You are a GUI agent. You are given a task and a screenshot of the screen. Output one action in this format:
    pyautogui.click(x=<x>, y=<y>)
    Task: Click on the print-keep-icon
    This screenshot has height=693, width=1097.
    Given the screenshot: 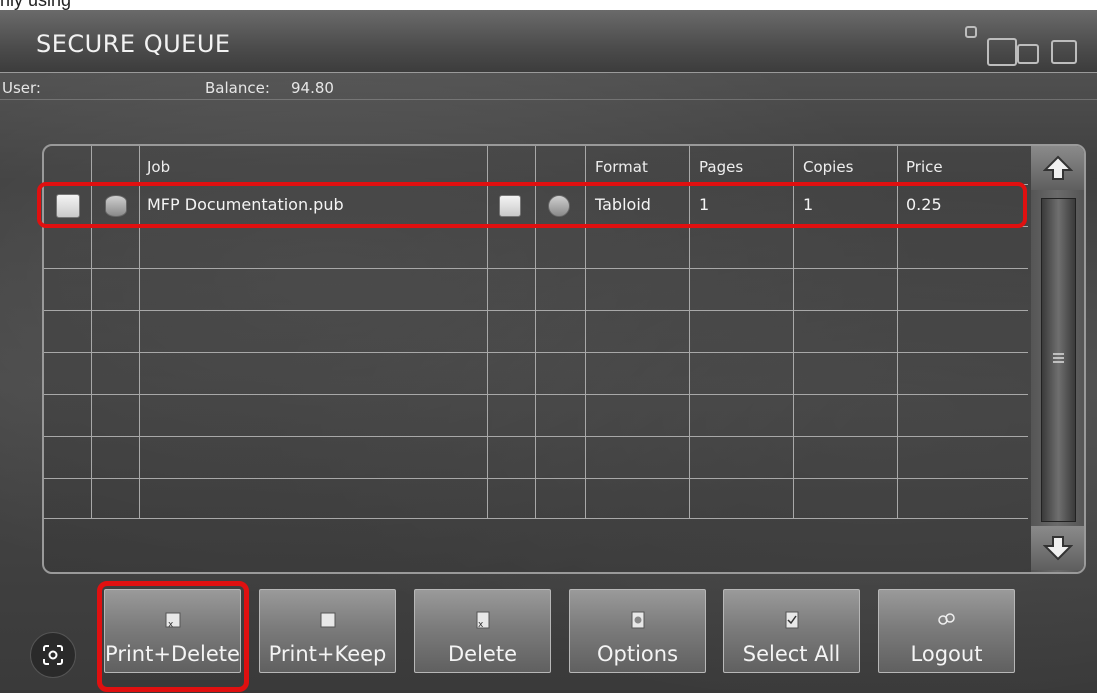 What is the action you would take?
    pyautogui.click(x=328, y=620)
    